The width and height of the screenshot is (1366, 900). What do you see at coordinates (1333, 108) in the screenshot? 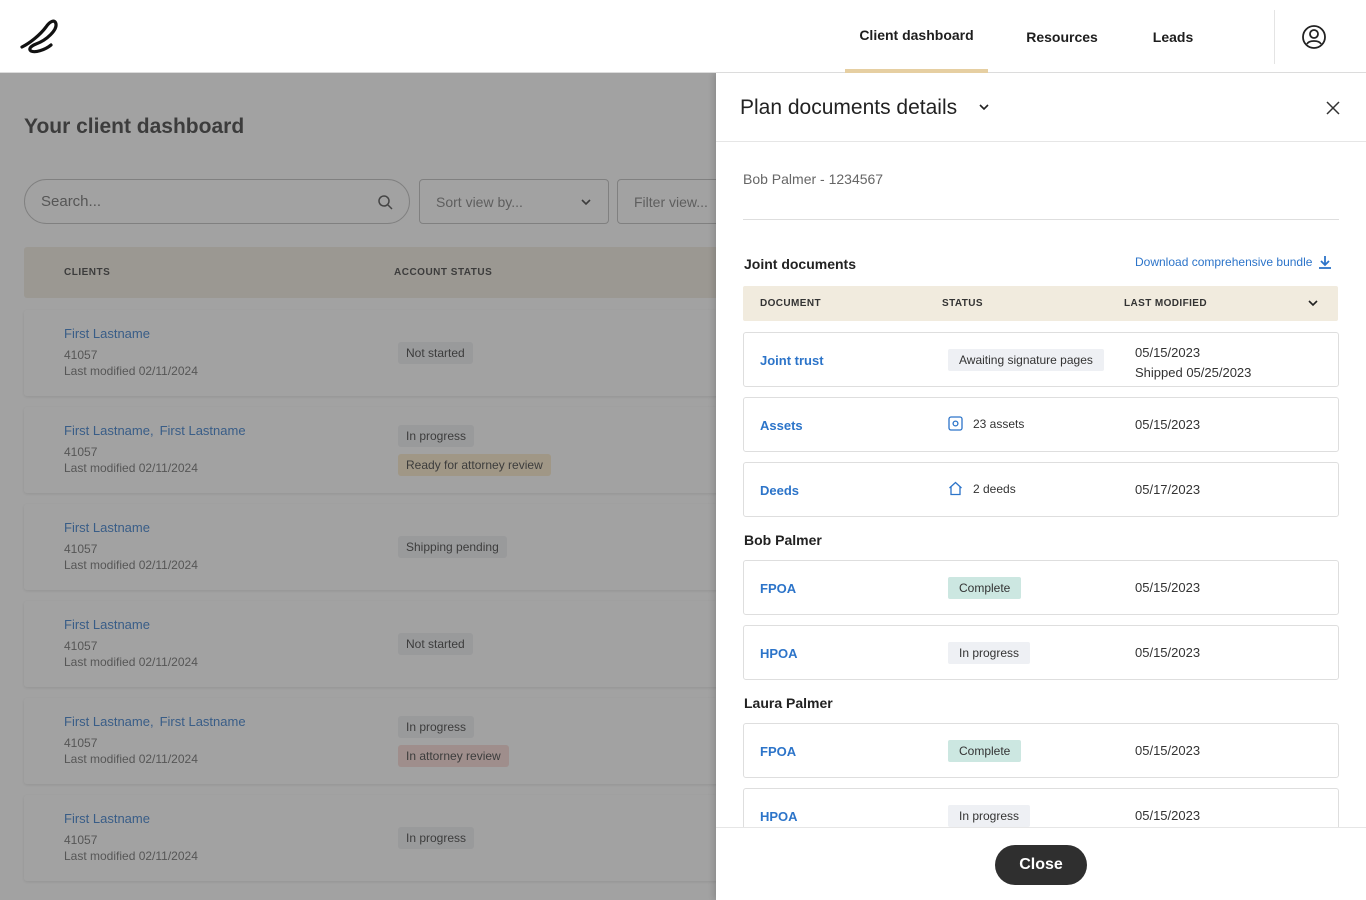
I see `close-icon` at bounding box center [1333, 108].